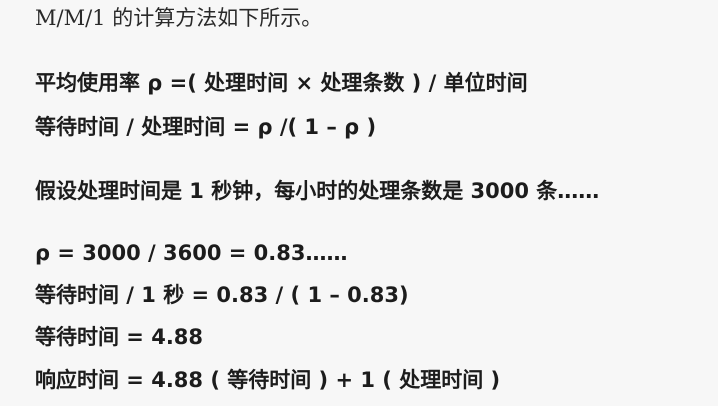 This screenshot has height=406, width=718. I want to click on utilization-formula: 平均使用率 ρ =( 处理时间 × 处理条数 ) / 单位时间, so click(281, 83).